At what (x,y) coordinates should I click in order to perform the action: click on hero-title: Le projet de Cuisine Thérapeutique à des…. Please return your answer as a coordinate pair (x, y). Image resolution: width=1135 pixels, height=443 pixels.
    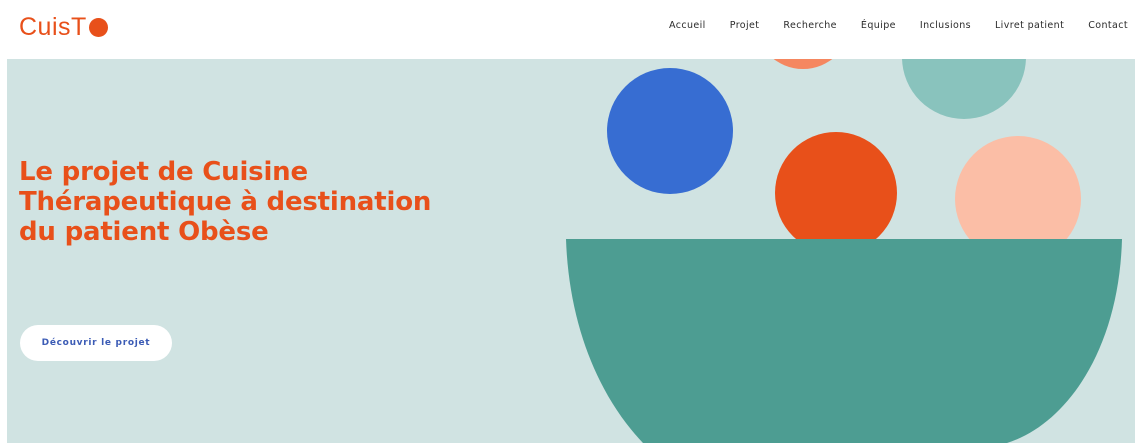
    Looking at the image, I should click on (225, 202).